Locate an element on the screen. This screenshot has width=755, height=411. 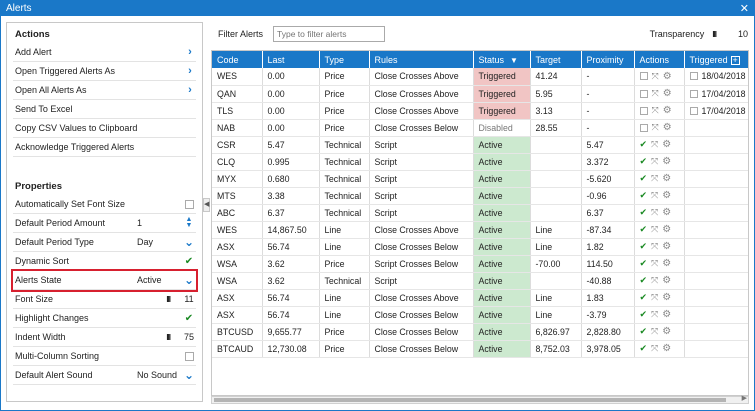
spinner-icon: ▲ ▼ is located at coordinates (189, 222).